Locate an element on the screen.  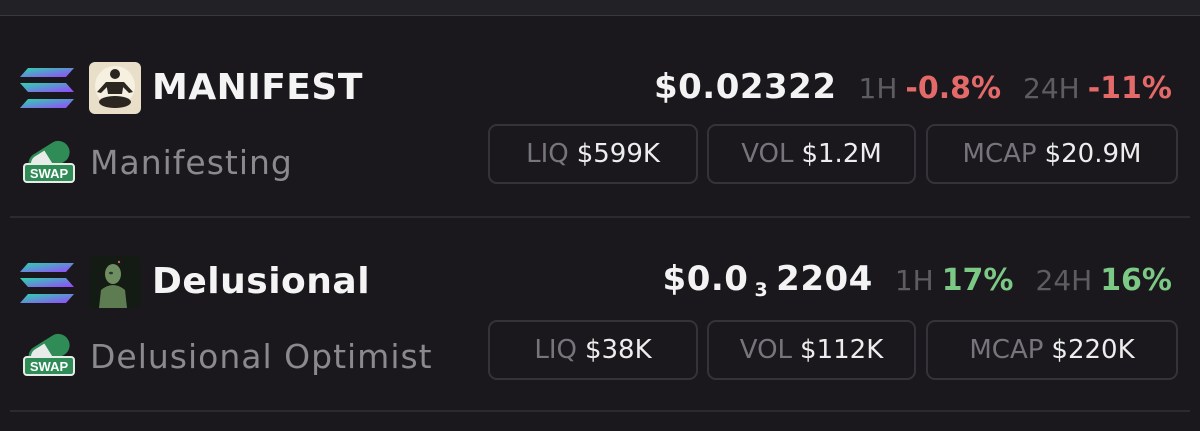
volume-stat: VOL $112K is located at coordinates (811, 350).